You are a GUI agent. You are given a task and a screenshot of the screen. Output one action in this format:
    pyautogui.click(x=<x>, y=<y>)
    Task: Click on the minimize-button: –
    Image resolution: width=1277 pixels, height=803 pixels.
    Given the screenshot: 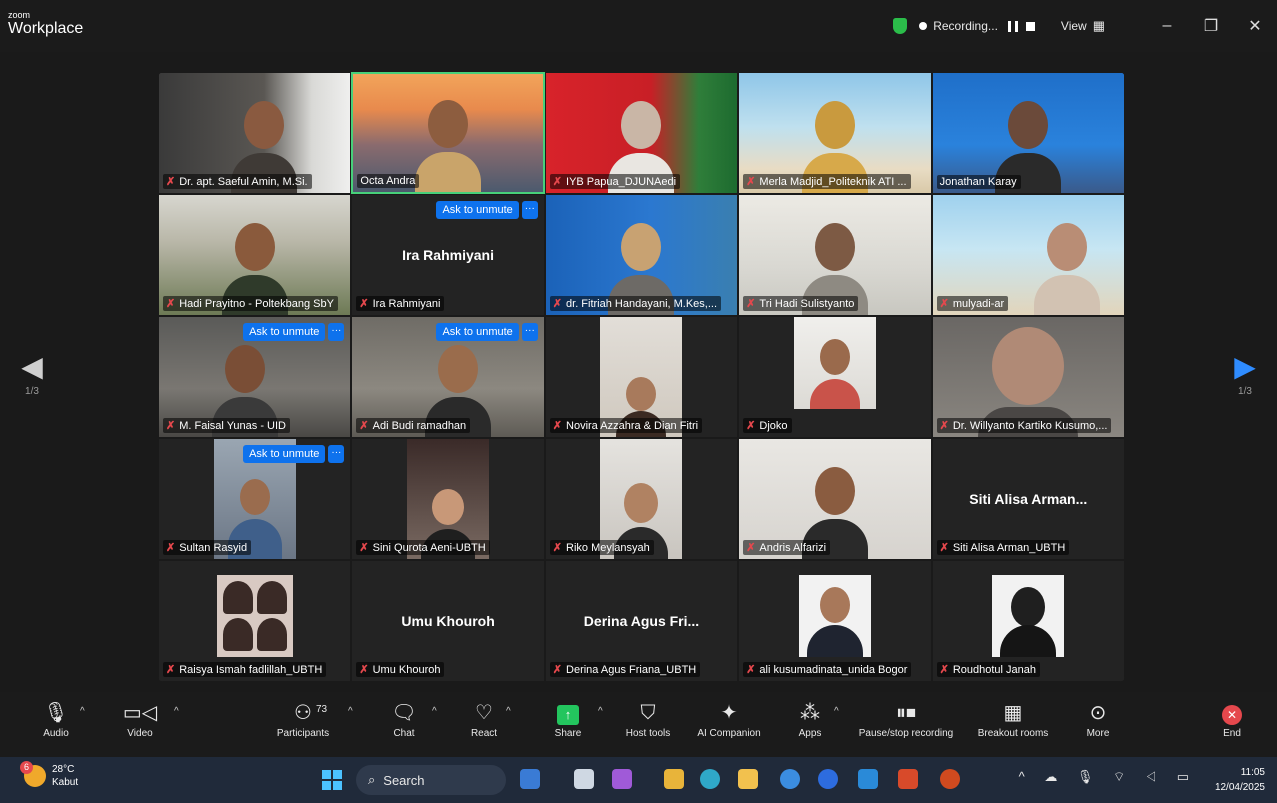 What is the action you would take?
    pyautogui.click(x=1167, y=26)
    